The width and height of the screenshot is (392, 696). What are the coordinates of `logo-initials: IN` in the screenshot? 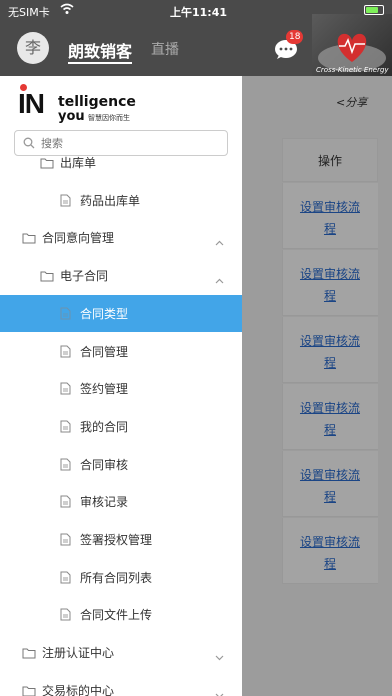 It's located at (31, 103).